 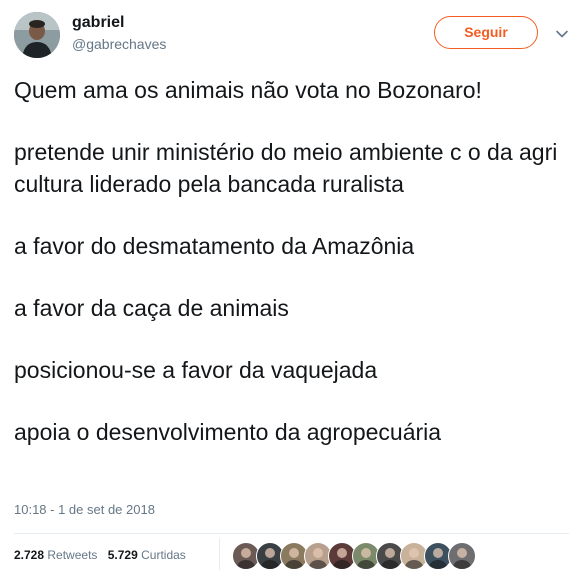 I want to click on tweet-line: a favor da caça de animais, so click(x=151, y=308).